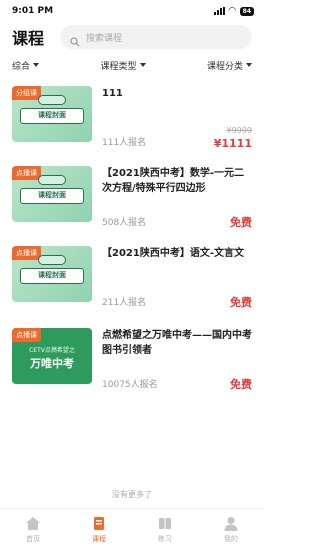  I want to click on filter-course-type: 课程类型, so click(123, 65).